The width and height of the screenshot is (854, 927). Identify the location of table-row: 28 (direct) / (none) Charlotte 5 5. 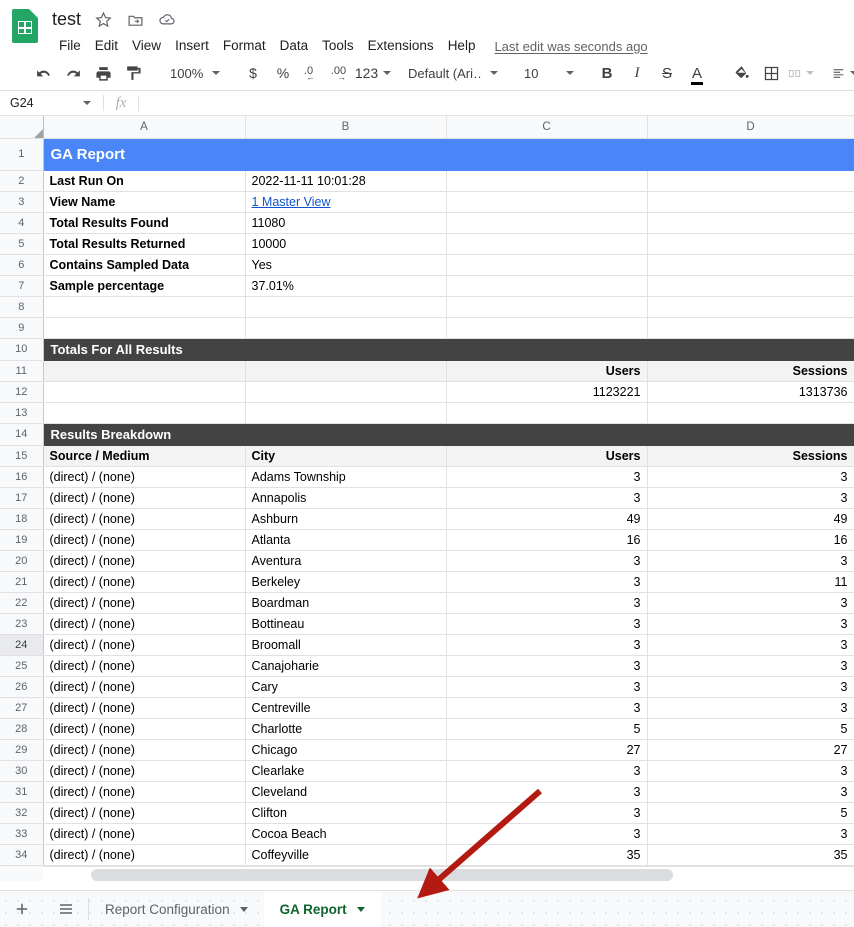
(427, 728).